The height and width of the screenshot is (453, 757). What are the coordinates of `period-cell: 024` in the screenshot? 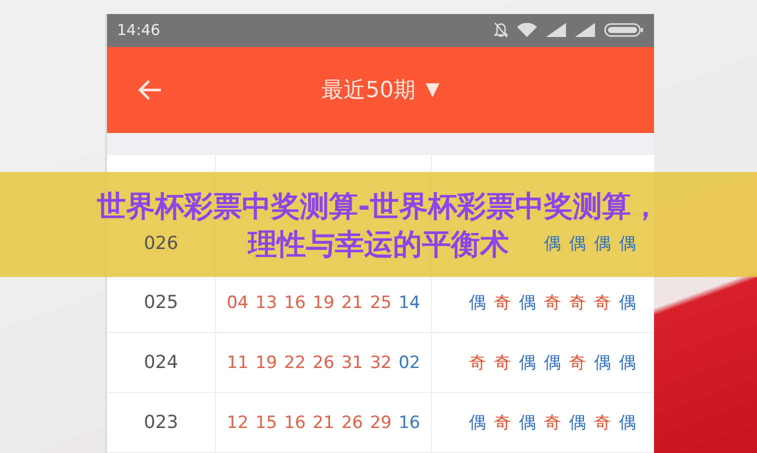 It's located at (161, 363).